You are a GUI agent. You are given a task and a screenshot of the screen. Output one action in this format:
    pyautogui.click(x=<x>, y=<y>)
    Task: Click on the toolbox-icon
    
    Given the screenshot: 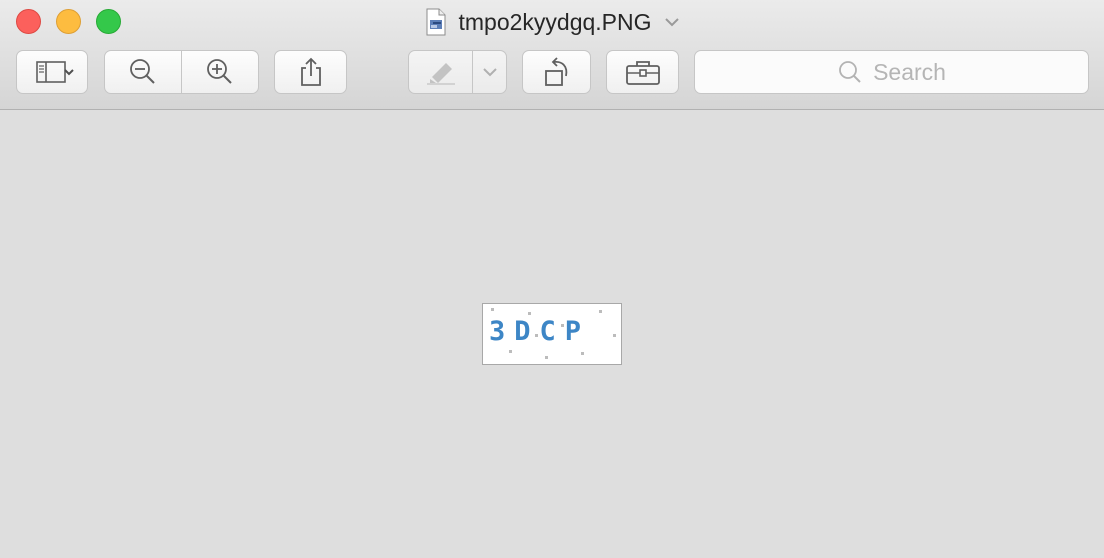 What is the action you would take?
    pyautogui.click(x=642, y=73)
    